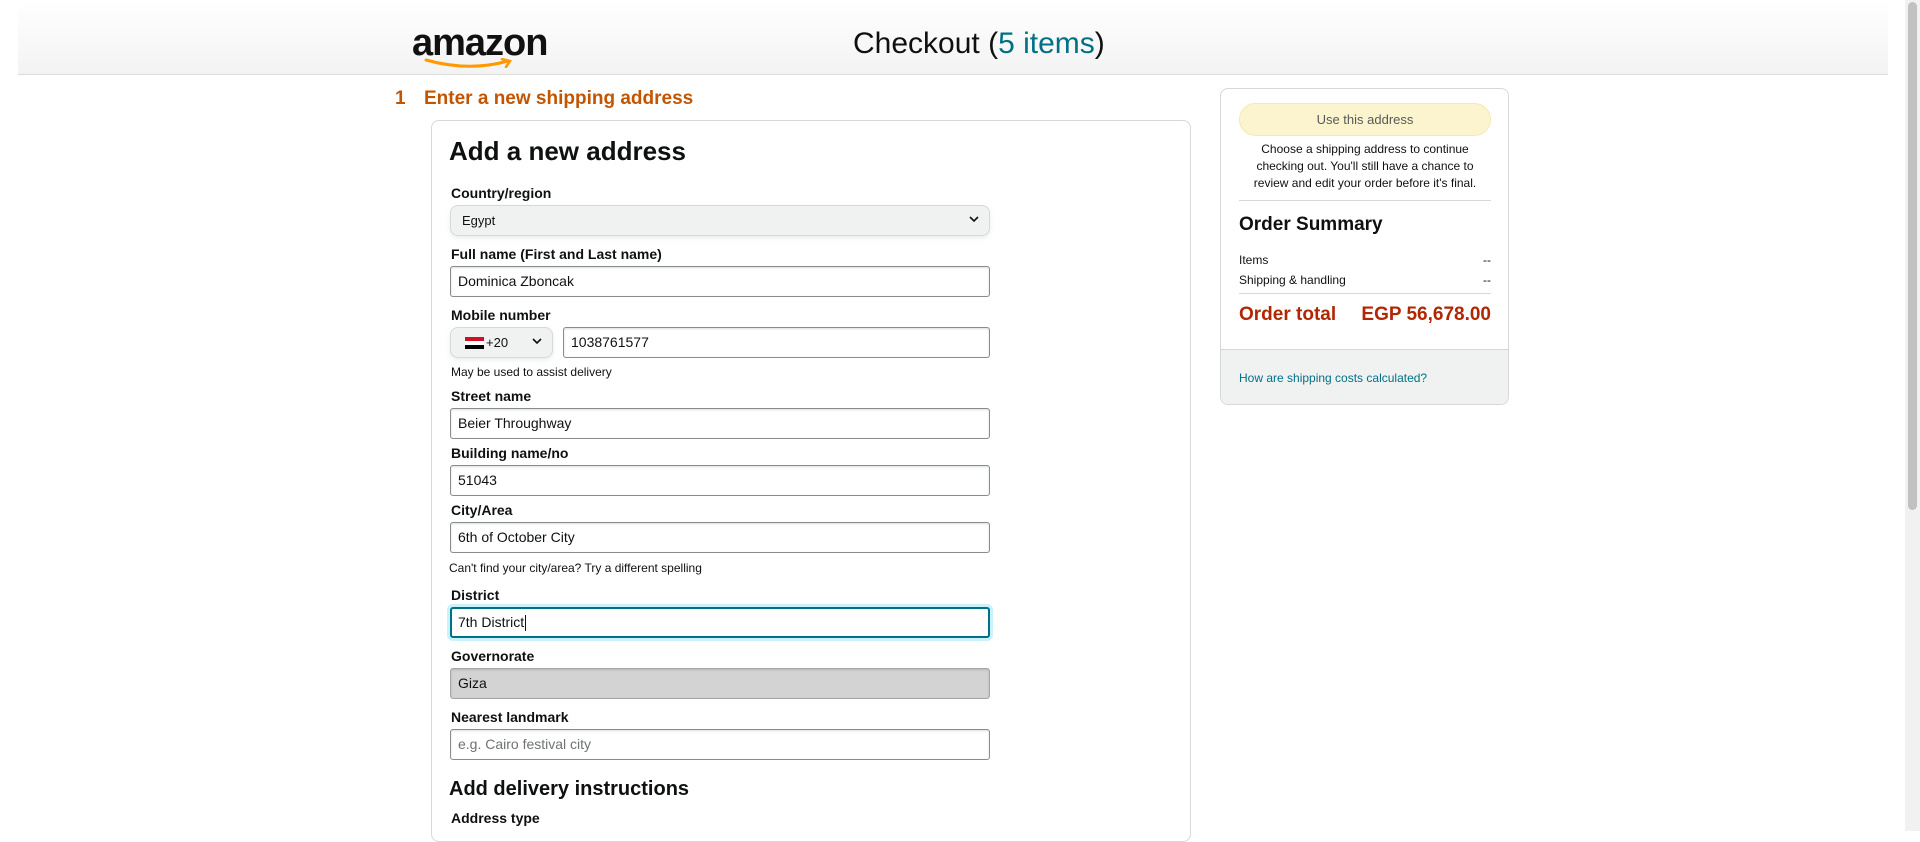 Image resolution: width=1920 pixels, height=842 pixels. I want to click on shipping-info-footer: How are shipping costs calculated?, so click(1364, 376).